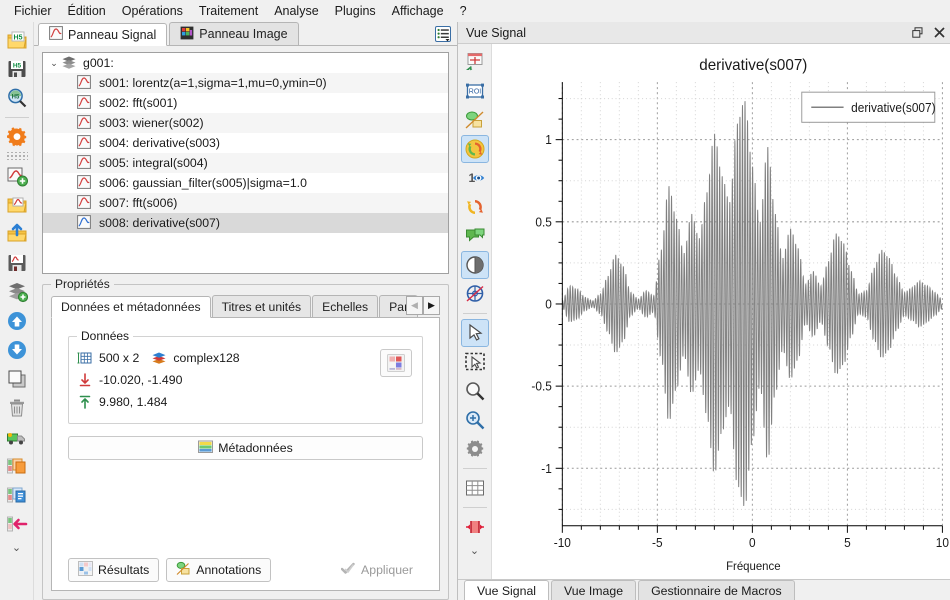  Describe the element at coordinates (396, 363) in the screenshot. I see `color-palette-icon` at that location.